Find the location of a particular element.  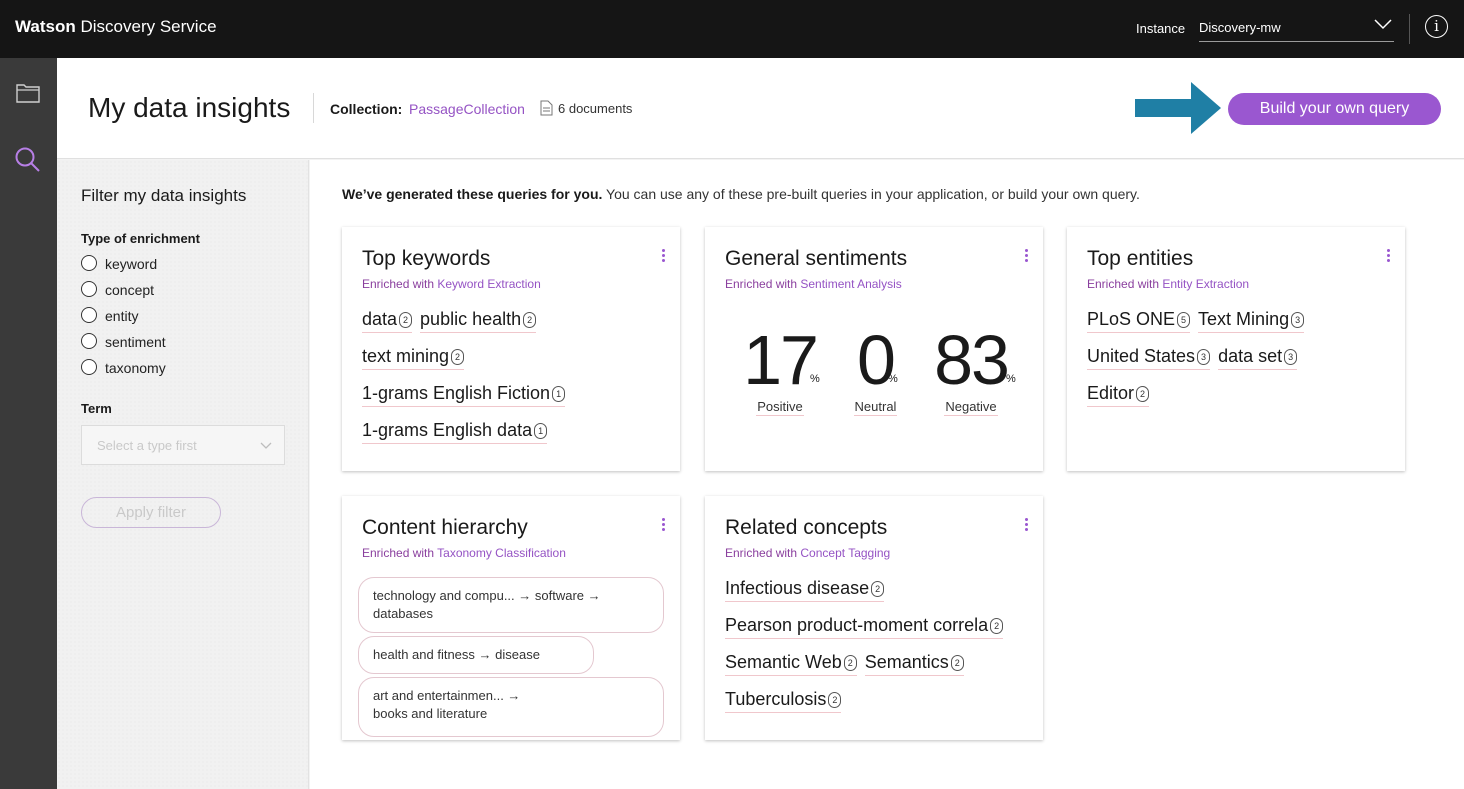

term-chip: 1-grams English data 1 is located at coordinates (455, 432).